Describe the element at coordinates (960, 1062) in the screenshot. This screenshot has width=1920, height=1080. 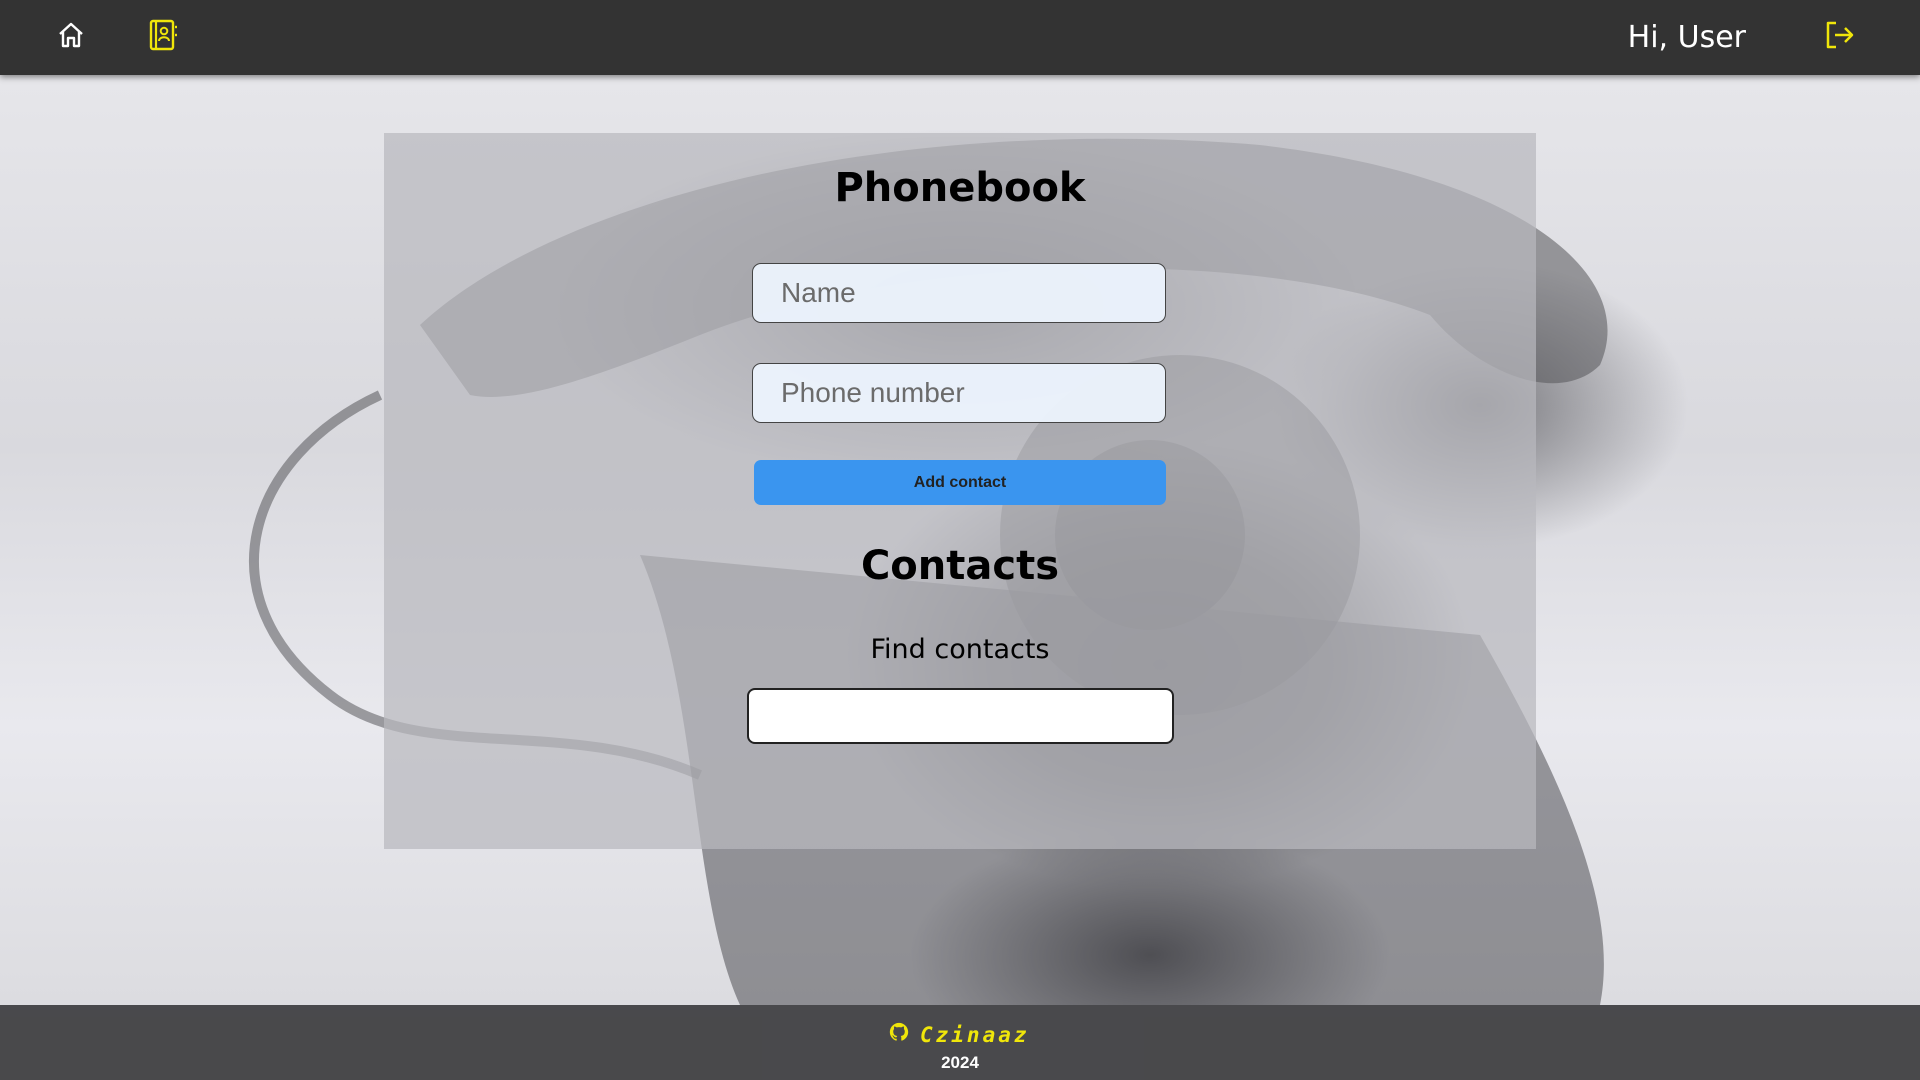
I see `copyright-year: 2024` at that location.